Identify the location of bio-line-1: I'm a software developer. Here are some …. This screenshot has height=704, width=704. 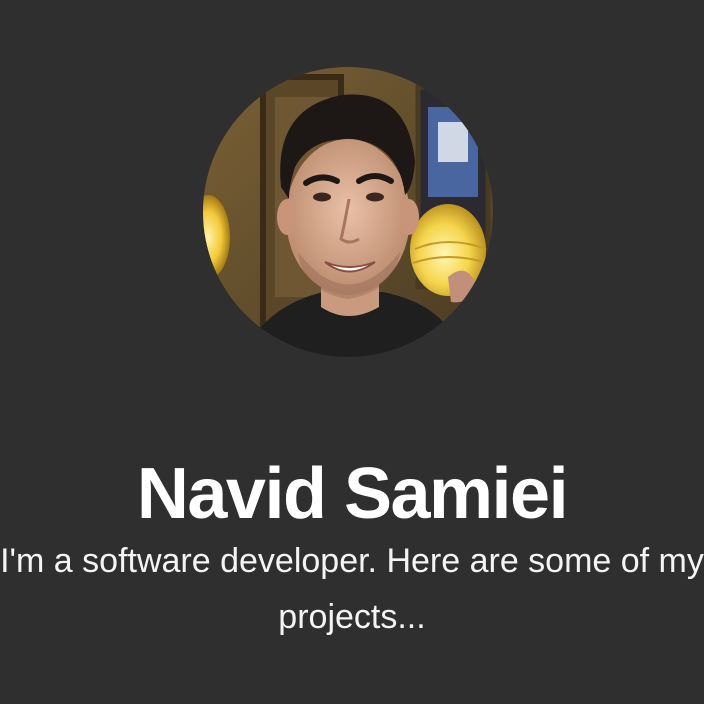
(352, 561).